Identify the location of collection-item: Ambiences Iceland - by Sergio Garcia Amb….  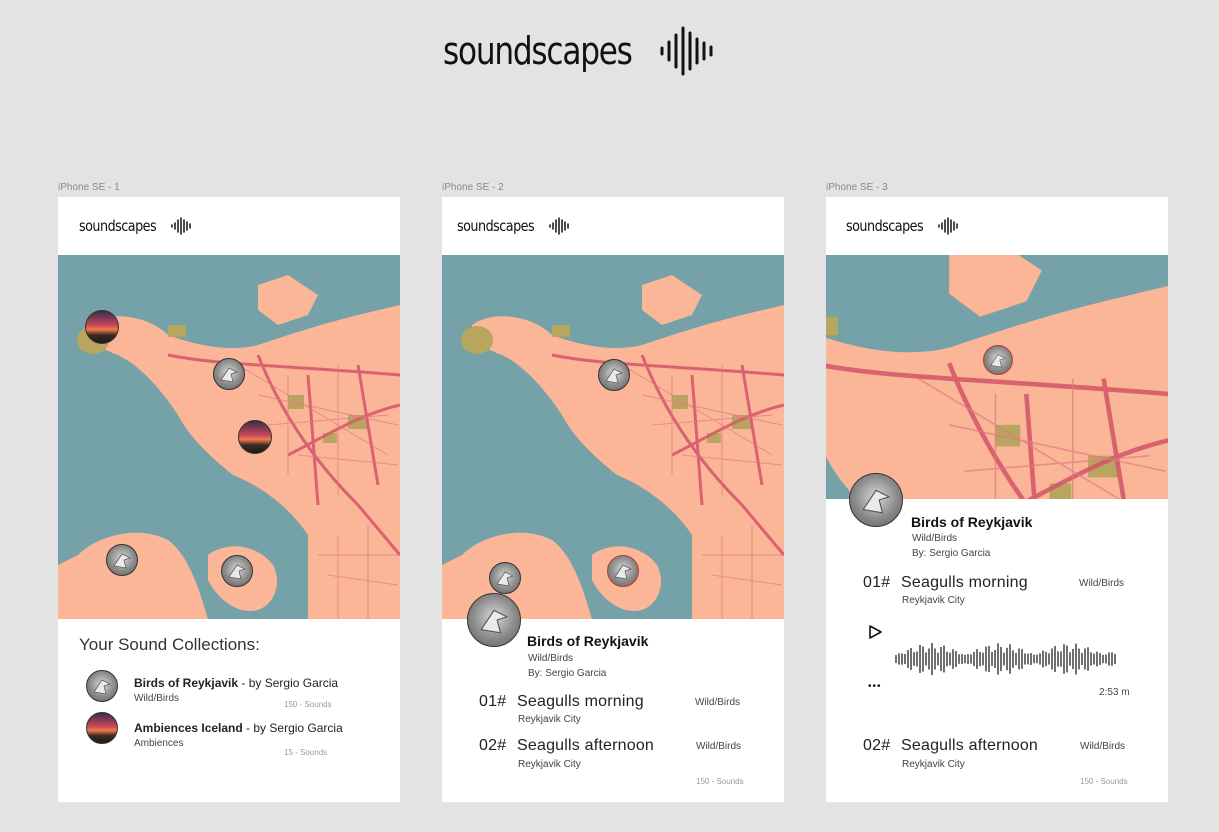
(236, 735).